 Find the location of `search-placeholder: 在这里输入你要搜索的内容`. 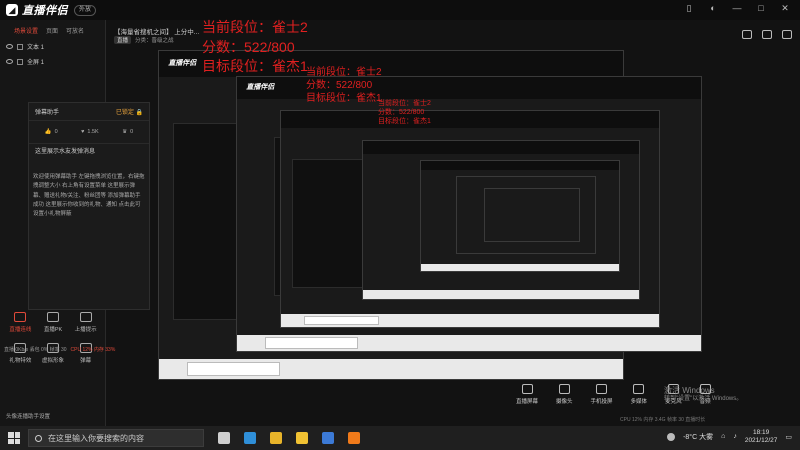

search-placeholder: 在这里输入你要搜索的内容 is located at coordinates (96, 438).